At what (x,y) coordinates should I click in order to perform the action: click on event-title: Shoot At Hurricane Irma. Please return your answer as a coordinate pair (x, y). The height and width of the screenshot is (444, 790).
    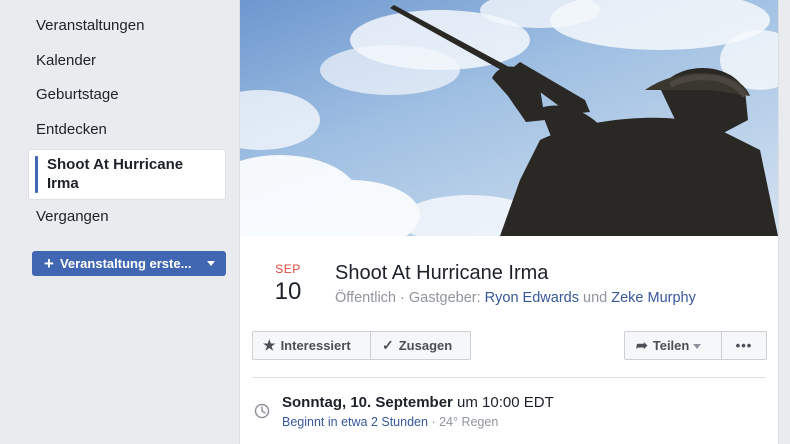
    Looking at the image, I should click on (442, 273).